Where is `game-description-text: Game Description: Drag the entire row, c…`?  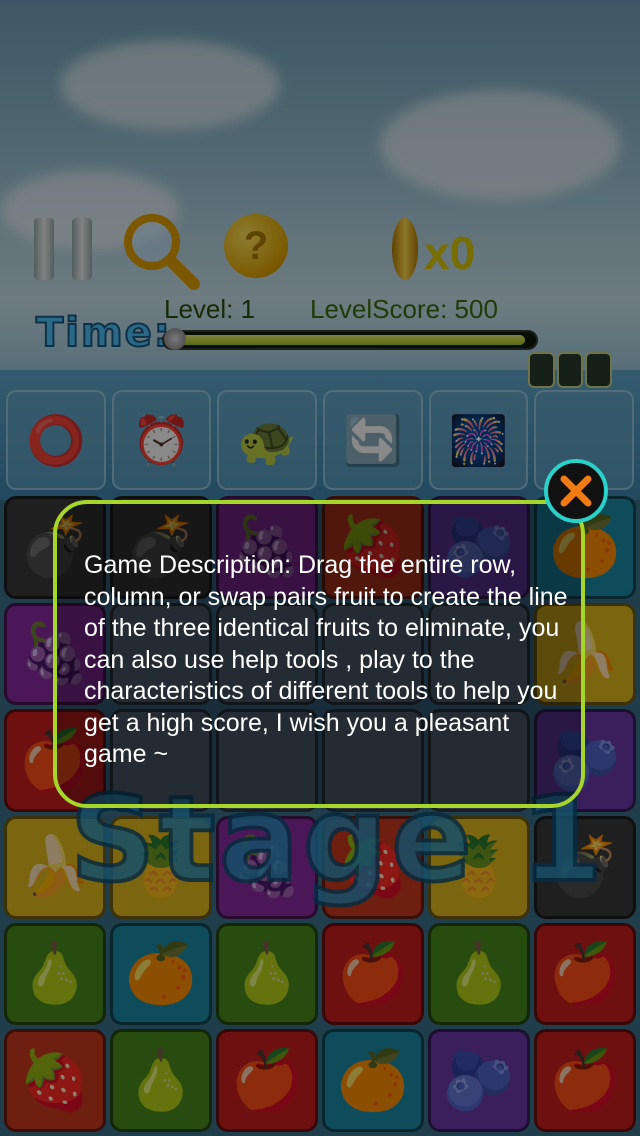
game-description-text: Game Description: Drag the entire row, c… is located at coordinates (326, 659).